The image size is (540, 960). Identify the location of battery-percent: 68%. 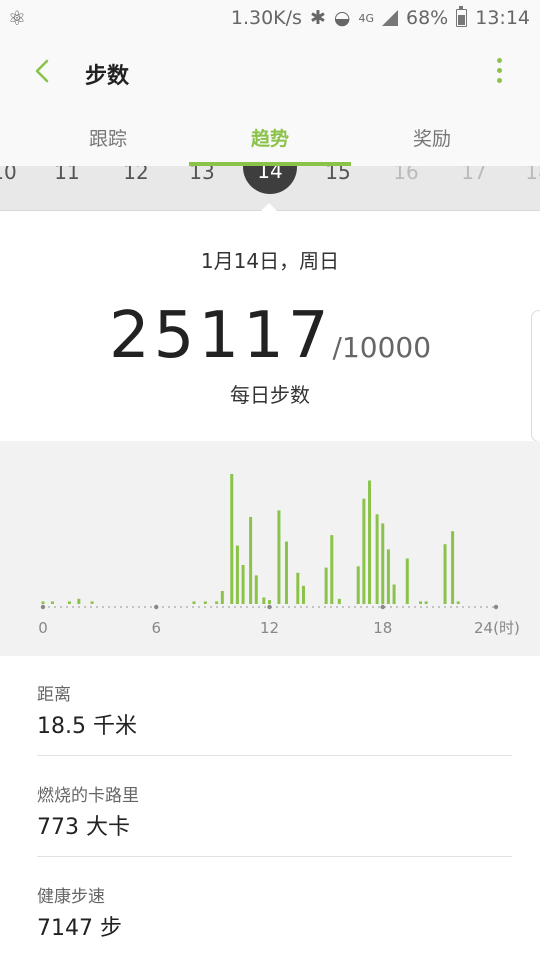
(427, 18).